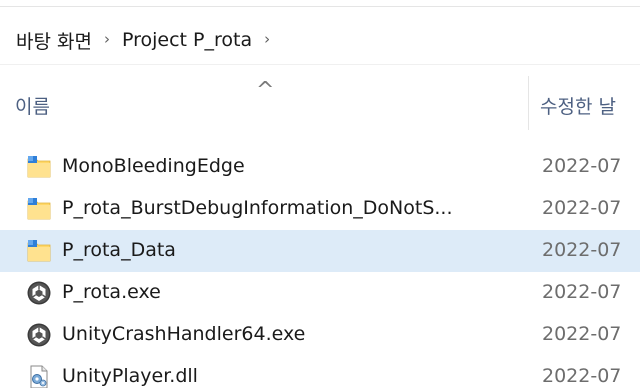  What do you see at coordinates (184, 334) in the screenshot?
I see `file-name: UnityCrashHandler64.exe` at bounding box center [184, 334].